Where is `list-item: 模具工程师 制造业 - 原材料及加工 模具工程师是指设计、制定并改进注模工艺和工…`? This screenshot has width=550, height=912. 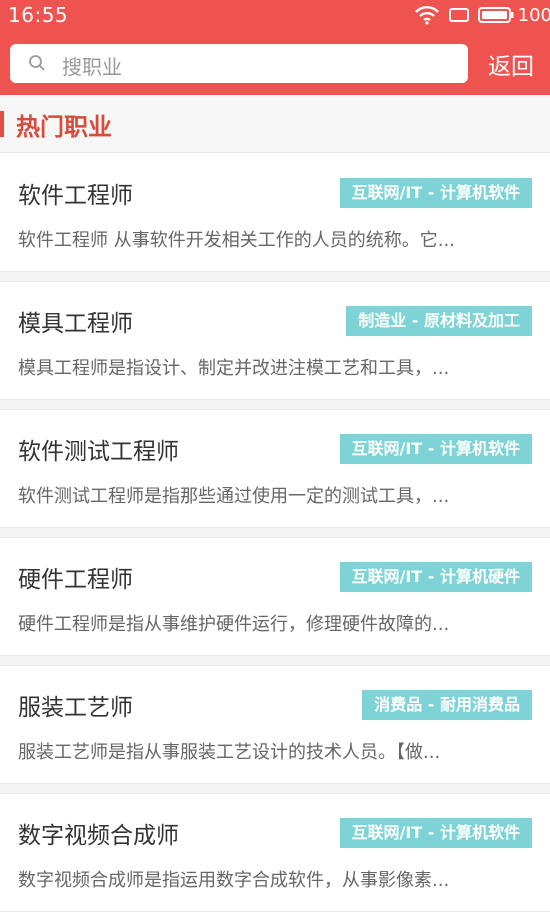 list-item: 模具工程师 制造业 - 原材料及加工 模具工程师是指设计、制定并改进注模工艺和工… is located at coordinates (275, 341).